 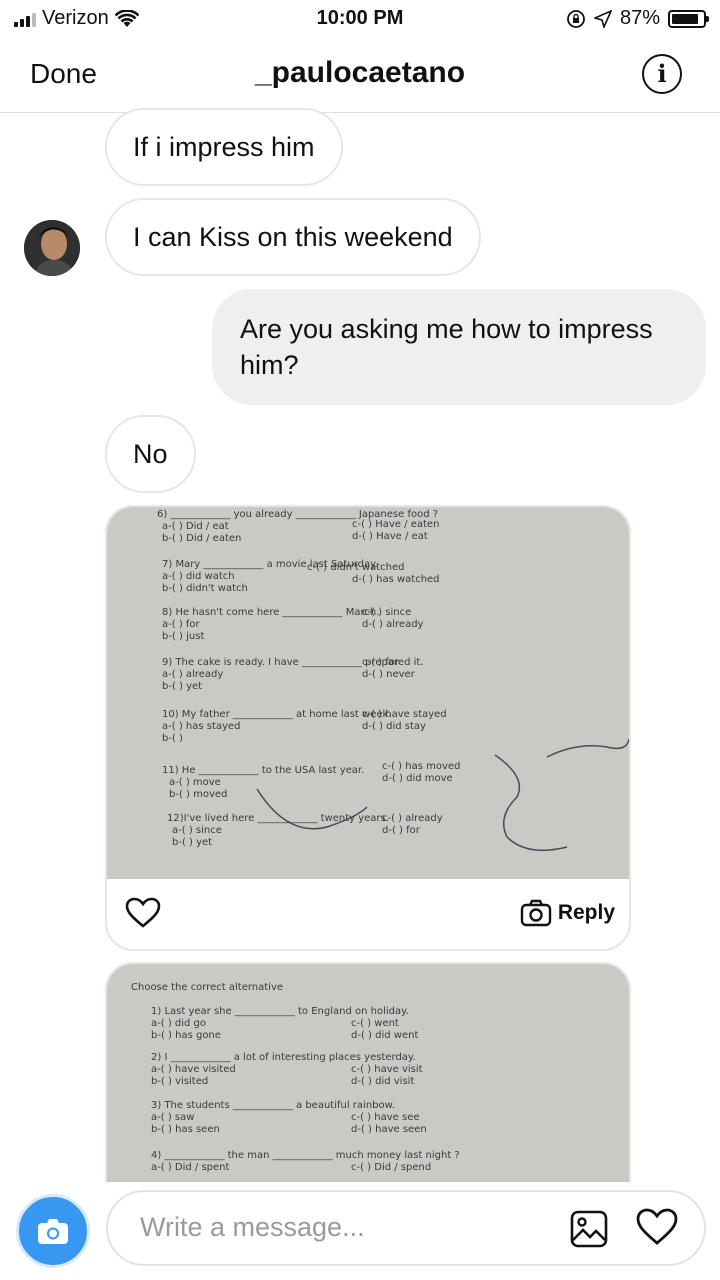 What do you see at coordinates (387, 612) in the screenshot?
I see `worksheet-line: c-( ) since` at bounding box center [387, 612].